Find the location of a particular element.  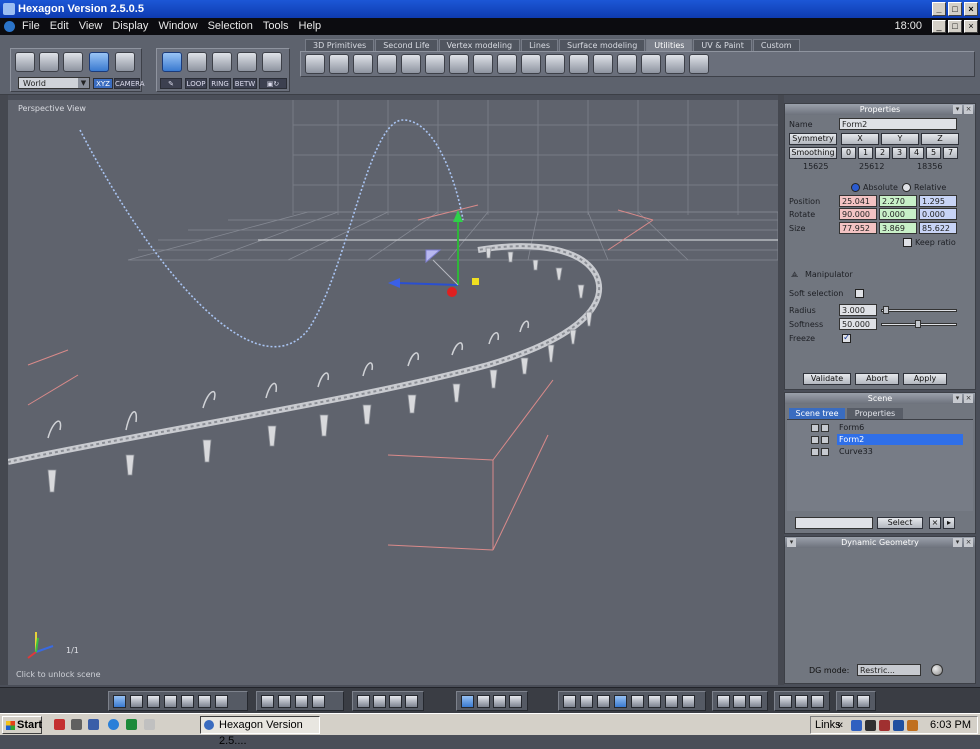

size-z-field: 85.622 is located at coordinates (938, 228).